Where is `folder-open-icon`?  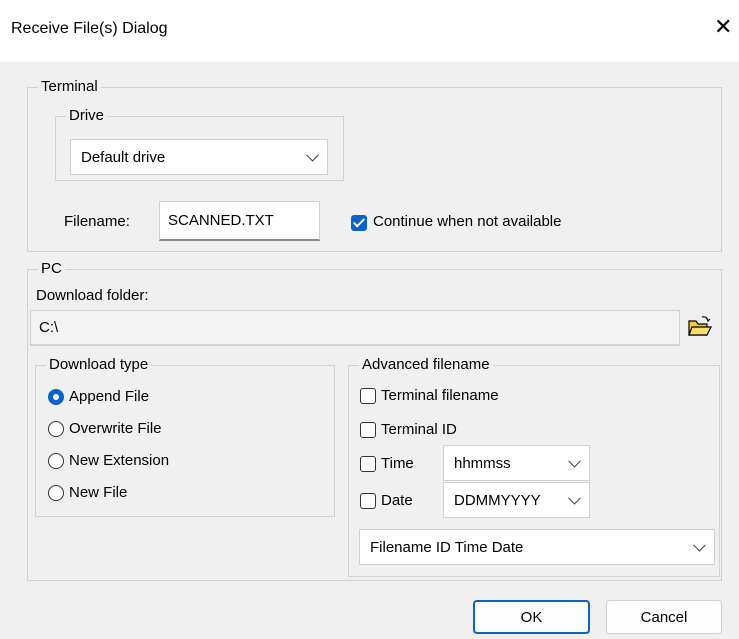
folder-open-icon is located at coordinates (700, 327).